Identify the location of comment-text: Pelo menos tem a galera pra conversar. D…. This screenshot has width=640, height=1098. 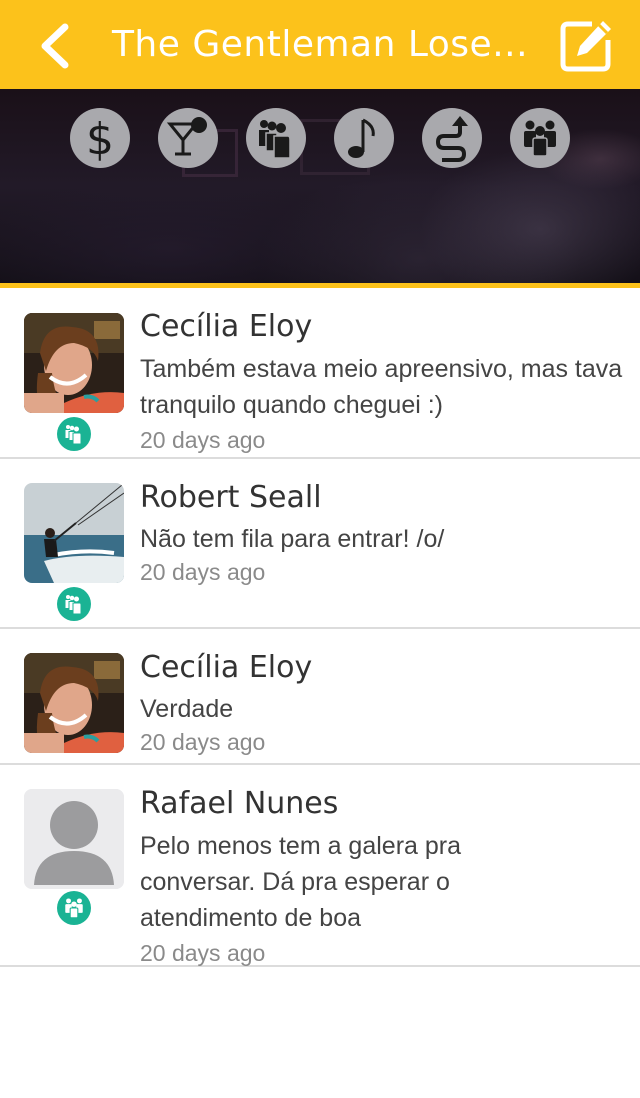
(301, 882).